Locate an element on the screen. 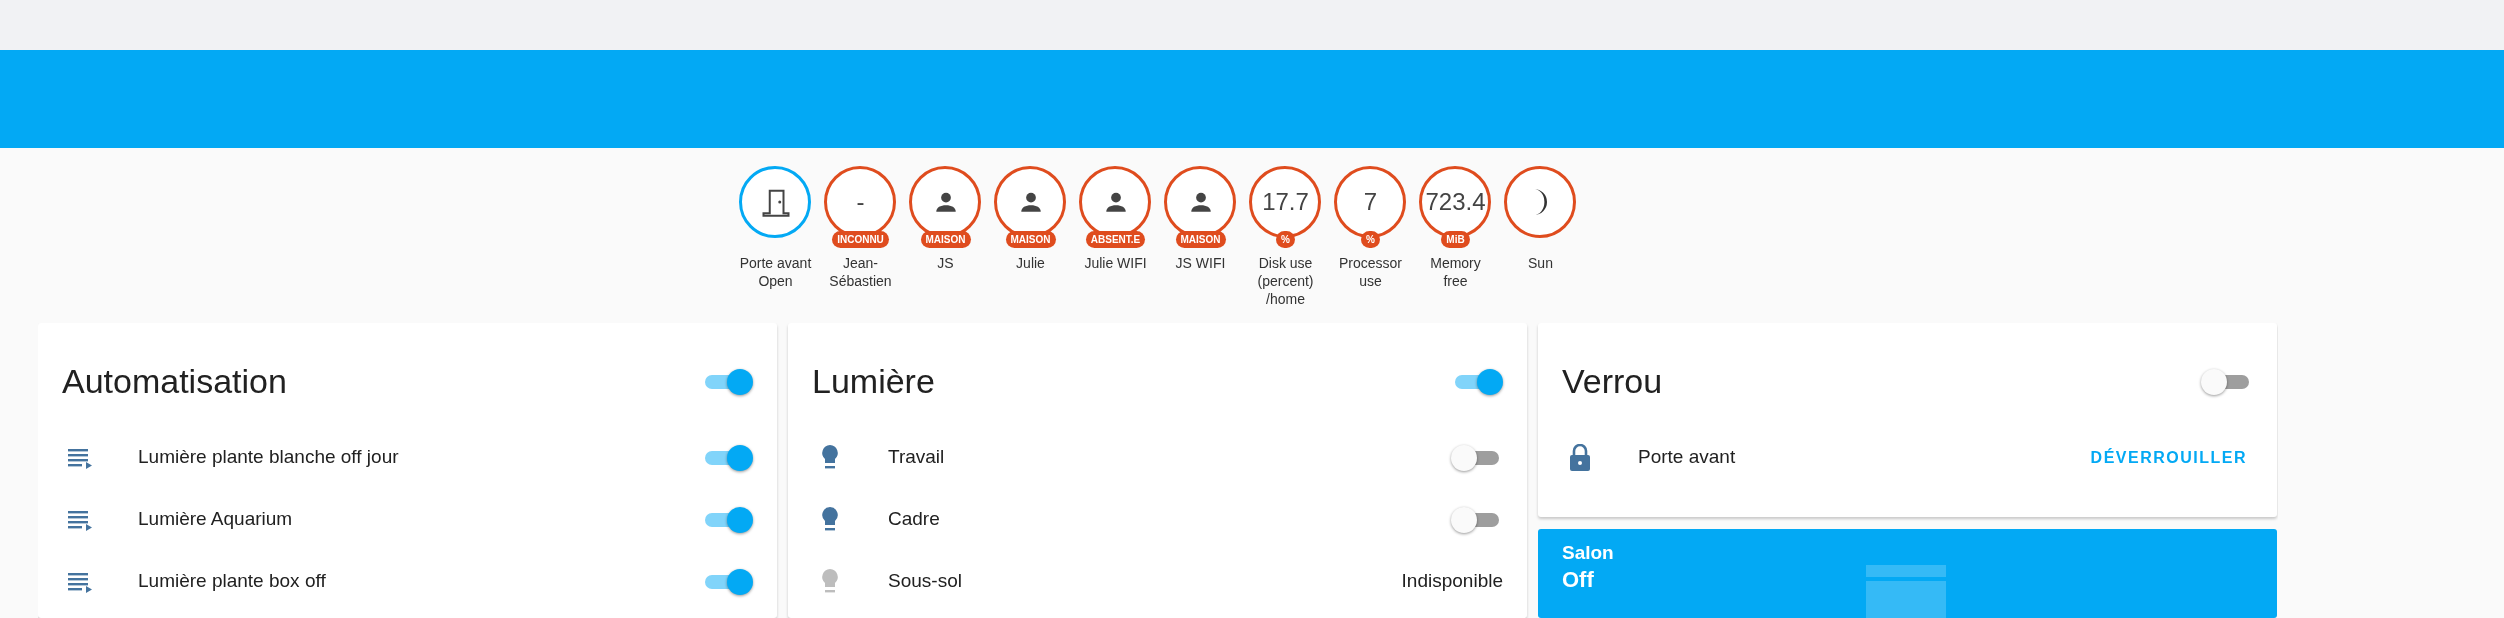 The image size is (2504, 618). scene-title: Salon is located at coordinates (1588, 552).